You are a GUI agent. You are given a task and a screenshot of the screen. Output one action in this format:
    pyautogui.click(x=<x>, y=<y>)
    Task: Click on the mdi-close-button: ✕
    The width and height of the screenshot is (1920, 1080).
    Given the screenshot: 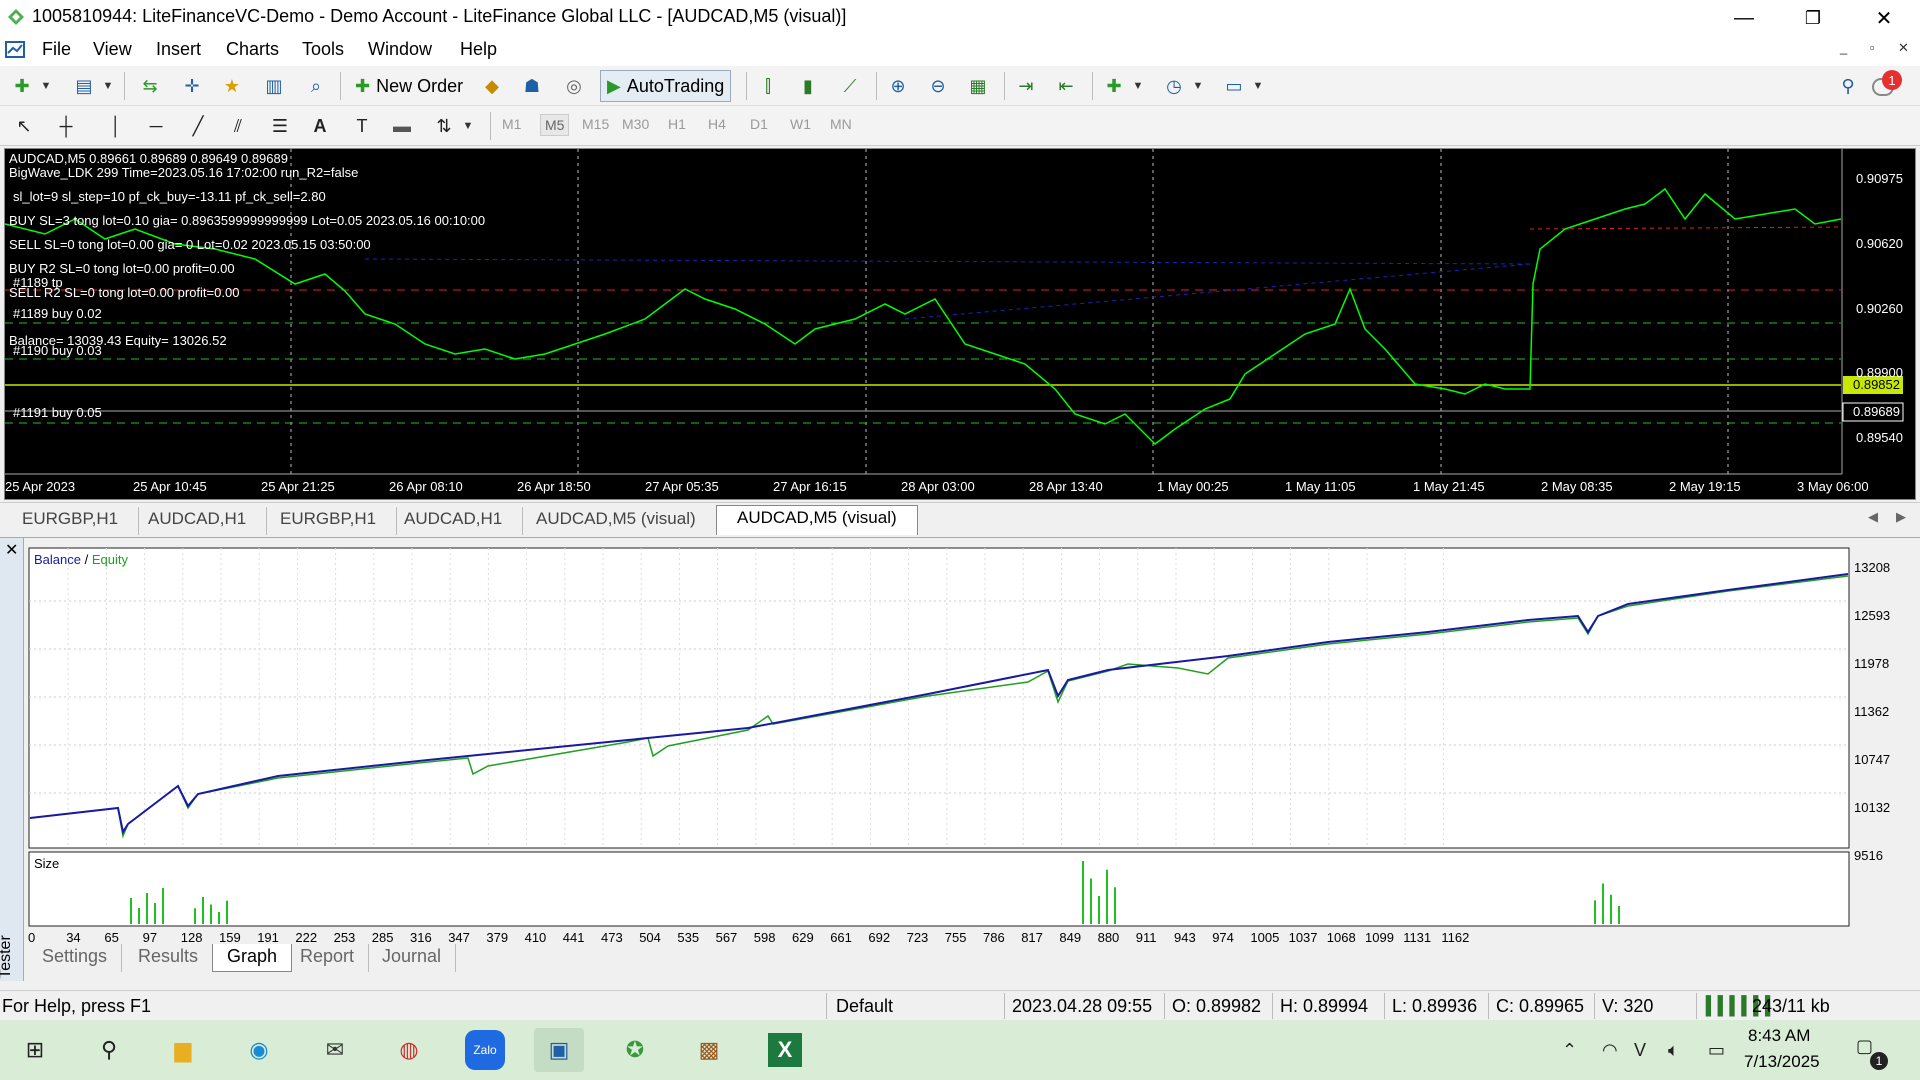 What is the action you would take?
    pyautogui.click(x=1903, y=48)
    